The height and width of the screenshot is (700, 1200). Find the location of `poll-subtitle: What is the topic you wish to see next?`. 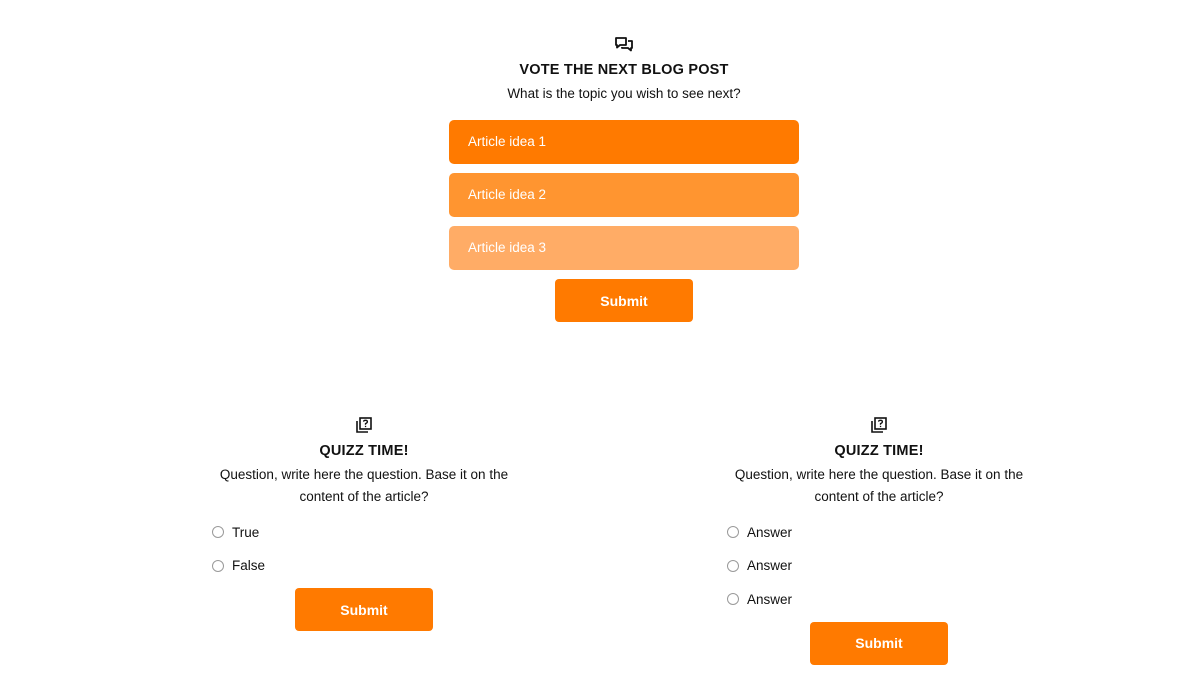

poll-subtitle: What is the topic you wish to see next? is located at coordinates (624, 93).